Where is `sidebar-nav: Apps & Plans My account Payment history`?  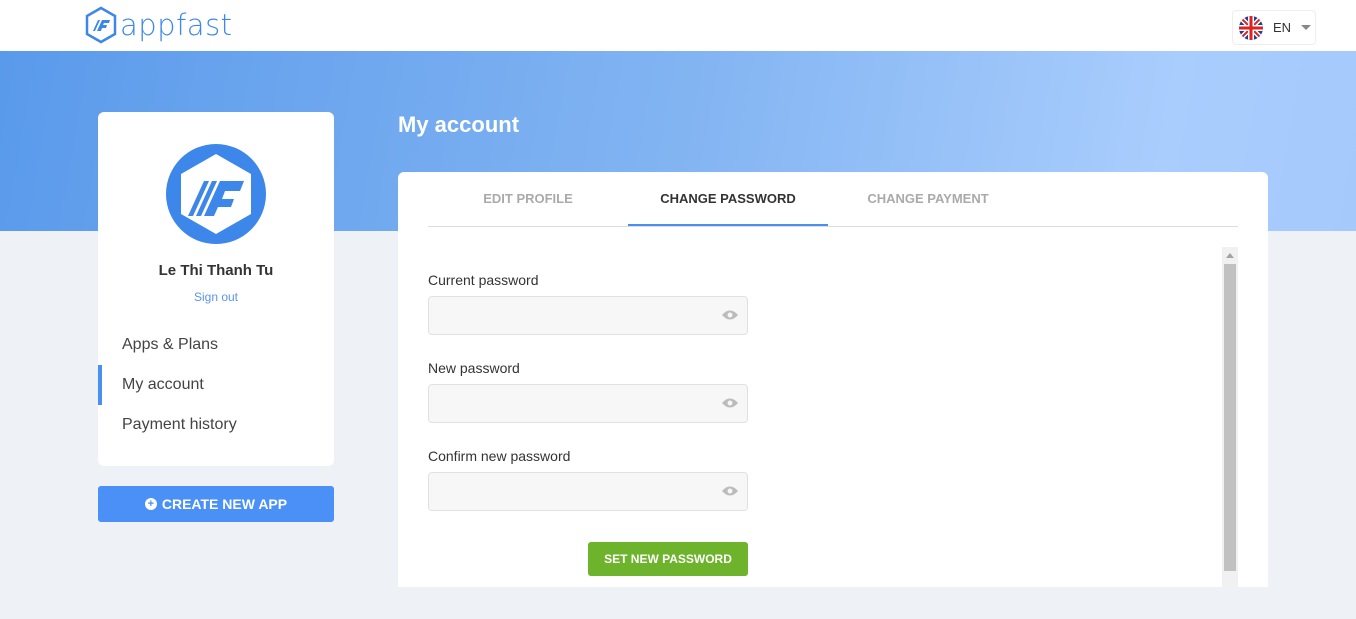 sidebar-nav: Apps & Plans My account Payment history is located at coordinates (216, 385).